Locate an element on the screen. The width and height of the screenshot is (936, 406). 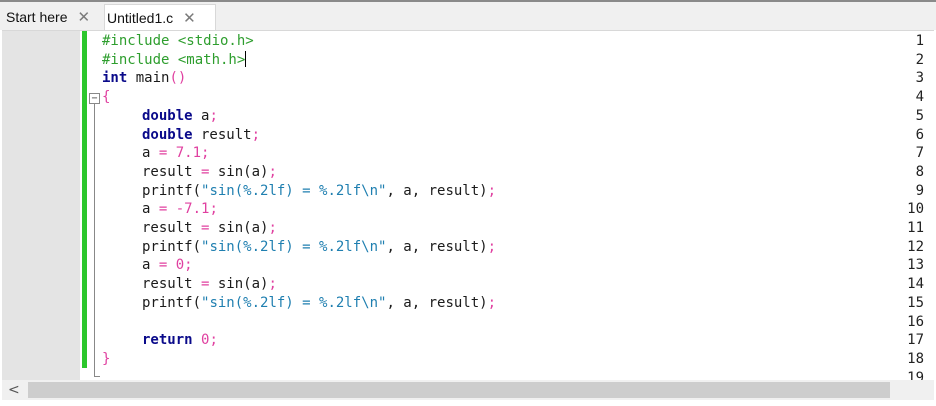
brace: } is located at coordinates (106, 358).